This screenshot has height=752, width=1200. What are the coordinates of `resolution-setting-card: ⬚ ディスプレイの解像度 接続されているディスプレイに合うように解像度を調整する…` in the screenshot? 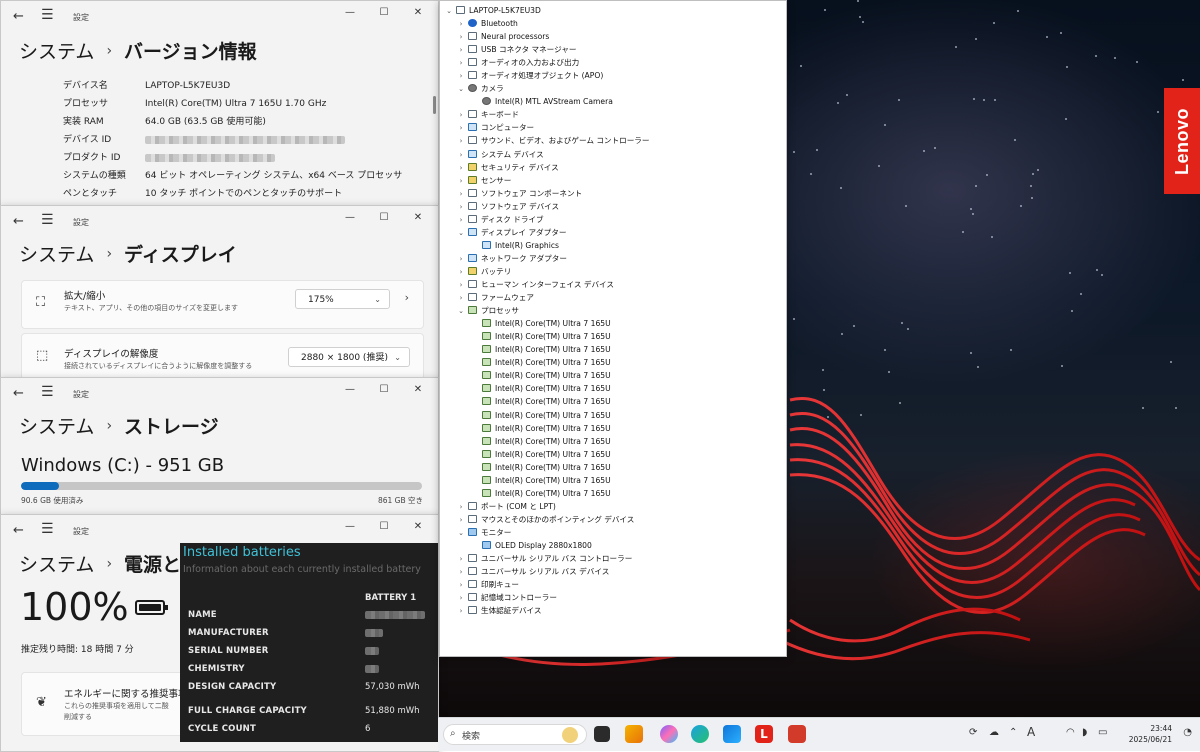 It's located at (222, 355).